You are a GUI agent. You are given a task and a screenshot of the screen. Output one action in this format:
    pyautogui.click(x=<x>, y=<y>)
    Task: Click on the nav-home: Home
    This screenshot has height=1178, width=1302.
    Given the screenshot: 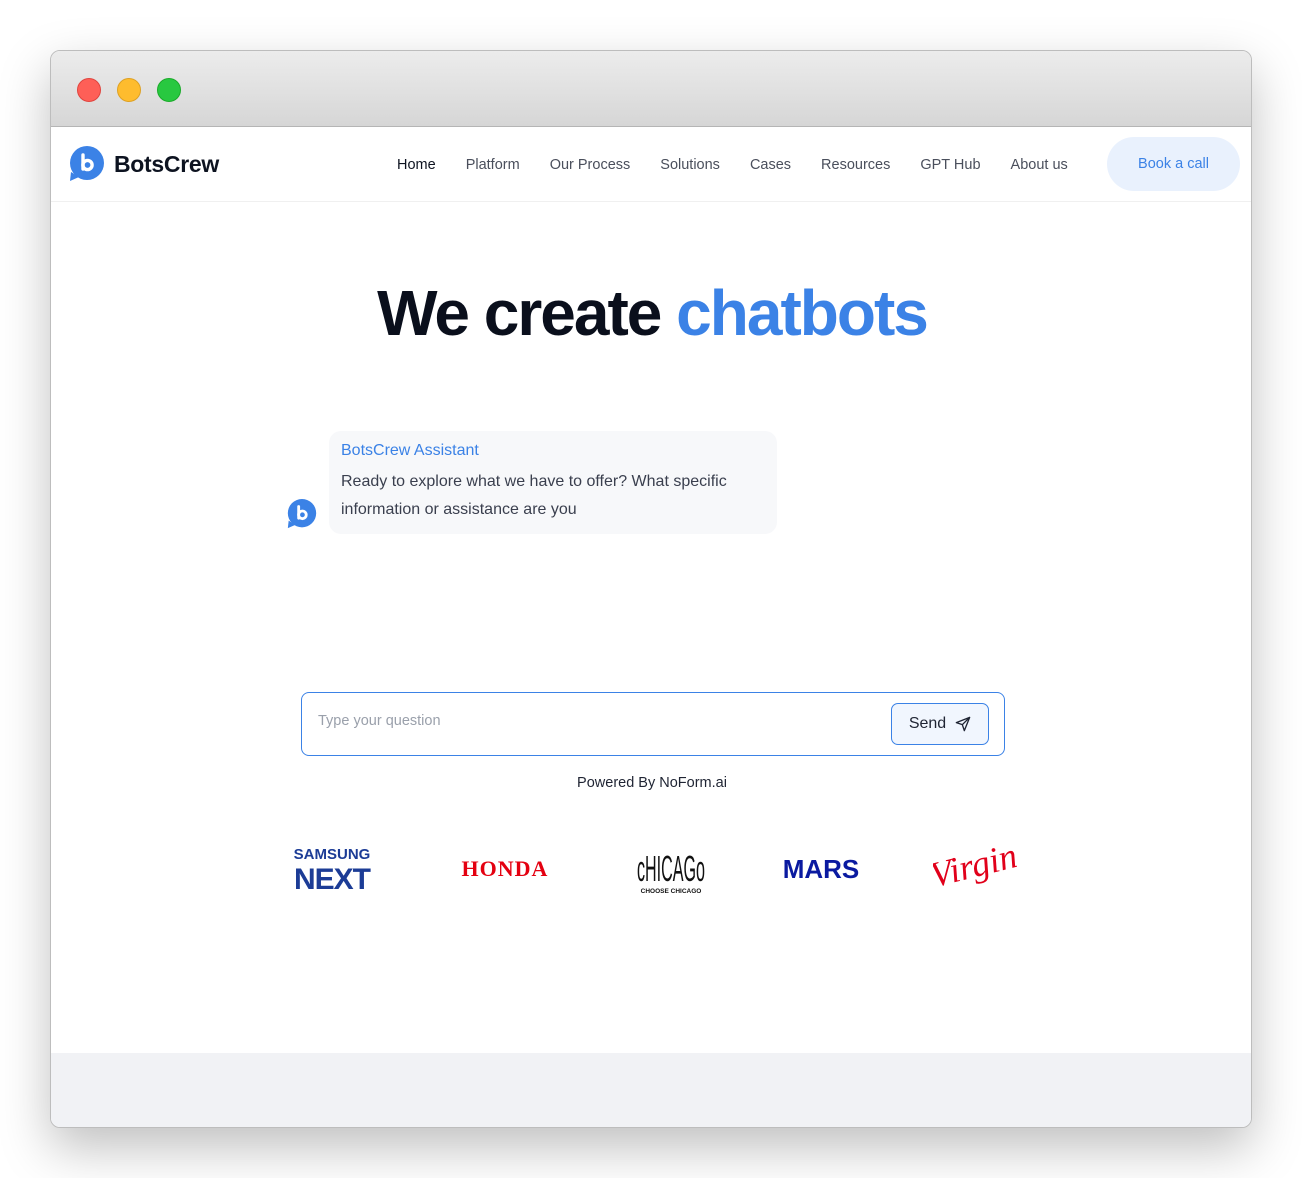 What is the action you would take?
    pyautogui.click(x=416, y=165)
    